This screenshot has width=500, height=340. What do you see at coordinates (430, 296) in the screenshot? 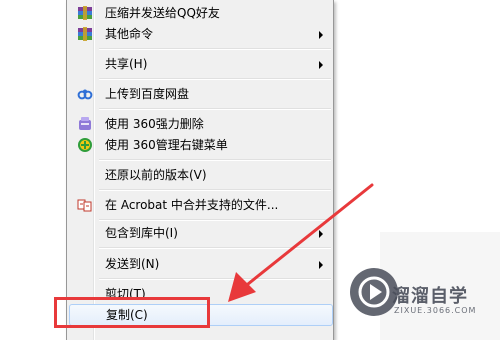
I see `watermark-title: 溜溜自学` at bounding box center [430, 296].